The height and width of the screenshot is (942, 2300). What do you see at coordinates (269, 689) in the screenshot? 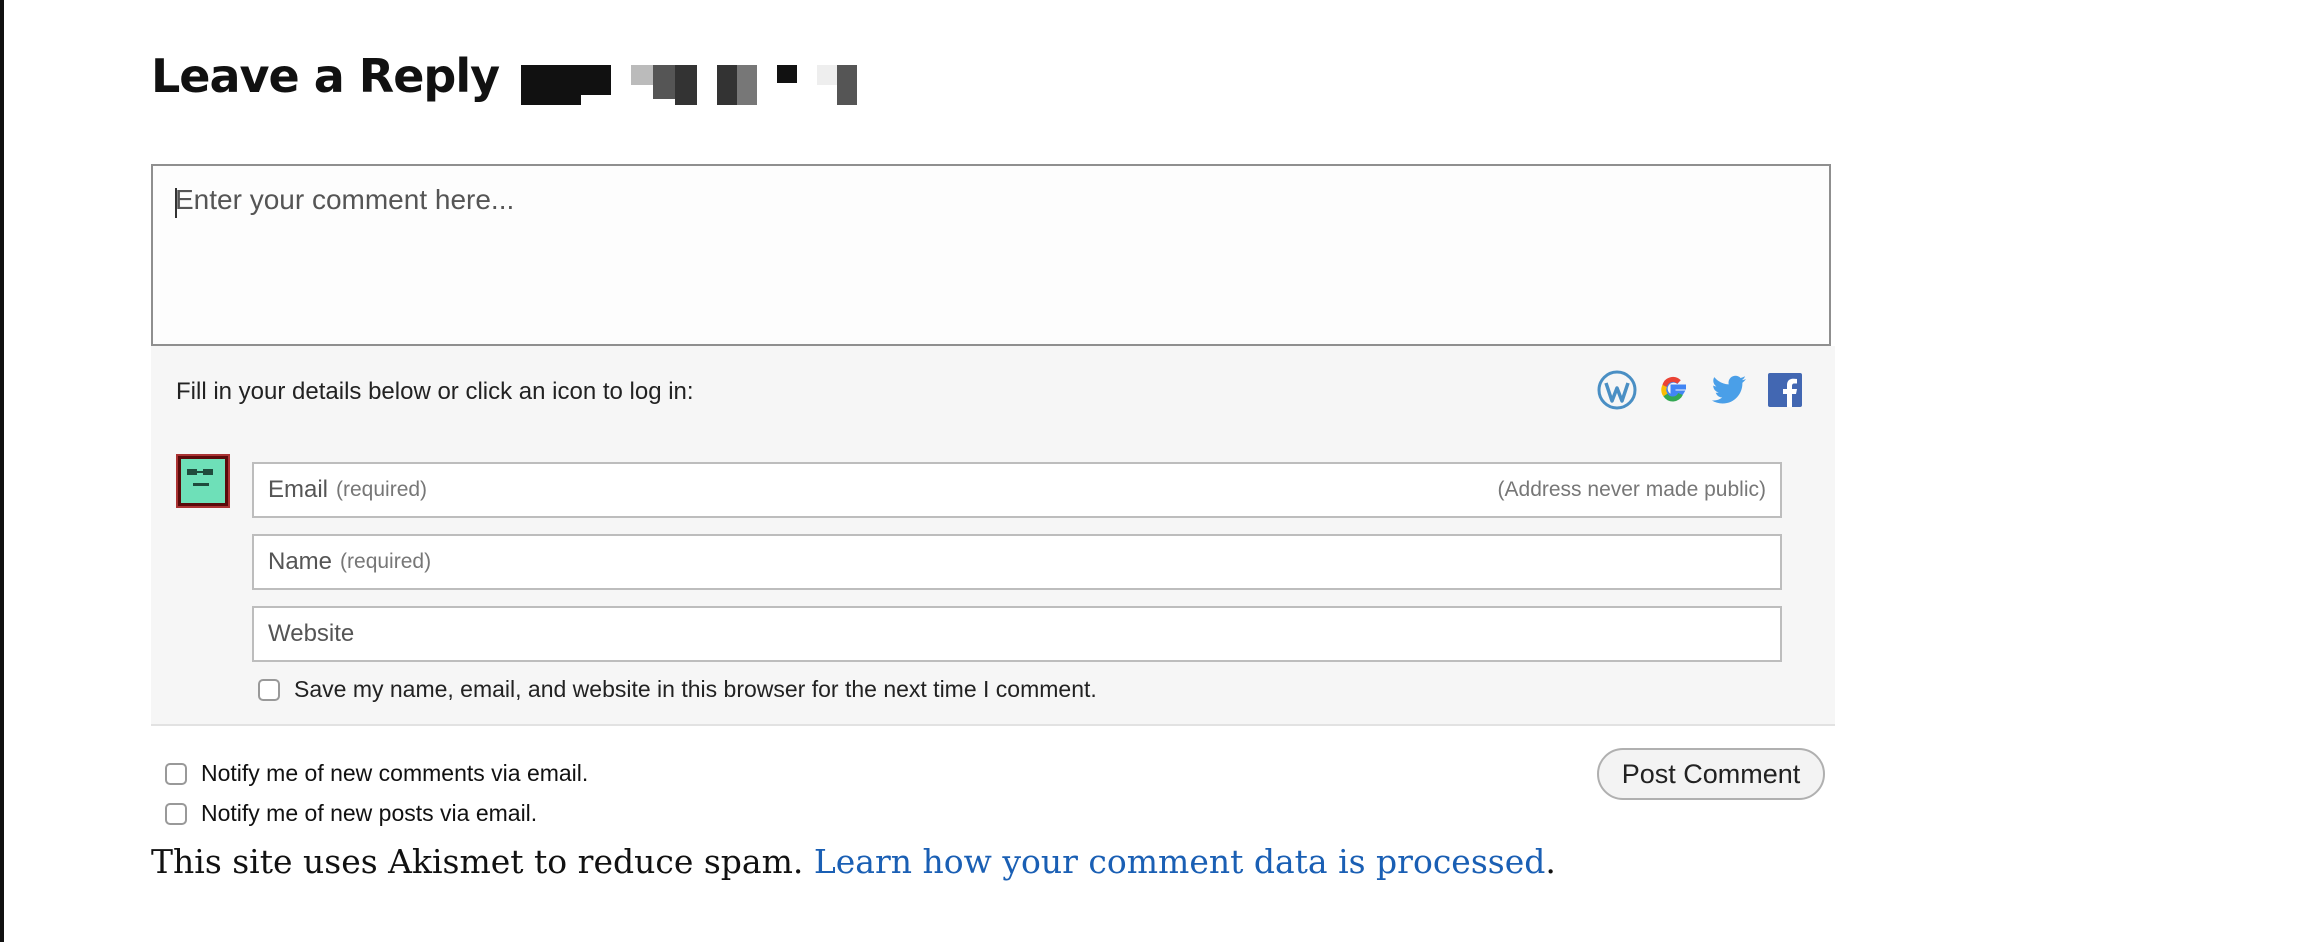
I see `save-details-checkbox` at bounding box center [269, 689].